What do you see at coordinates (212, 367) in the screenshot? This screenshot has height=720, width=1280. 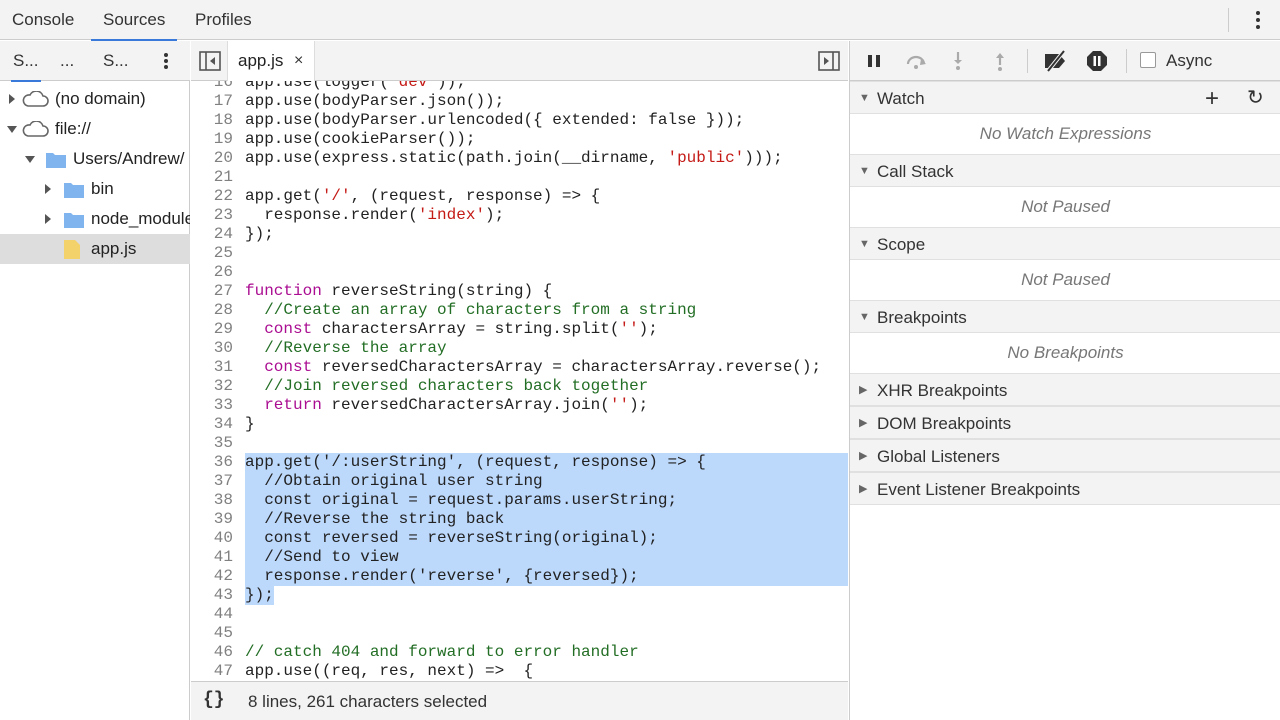 I see `line-number: 31` at bounding box center [212, 367].